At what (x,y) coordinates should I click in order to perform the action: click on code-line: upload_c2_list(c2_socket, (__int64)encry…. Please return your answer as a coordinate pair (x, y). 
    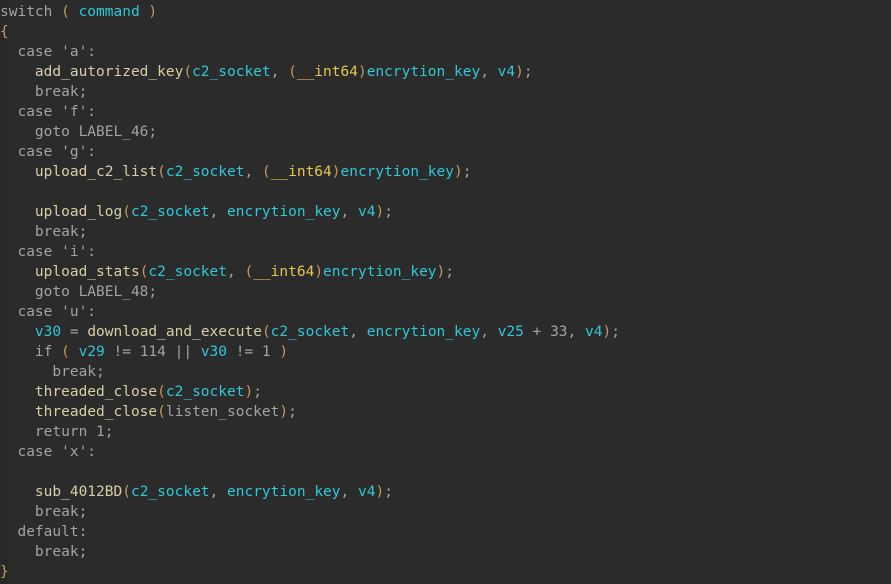
    Looking at the image, I should click on (445, 172).